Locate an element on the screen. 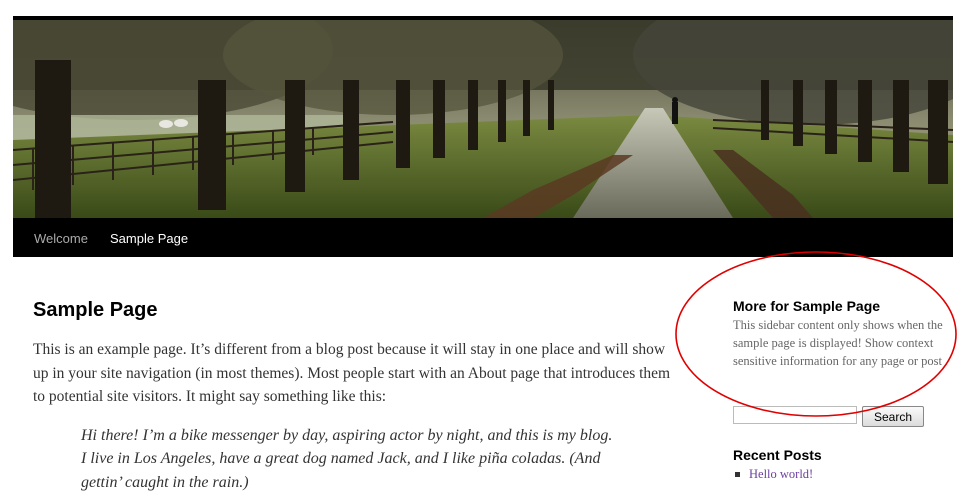  list-item: Hello world! is located at coordinates (773, 474).